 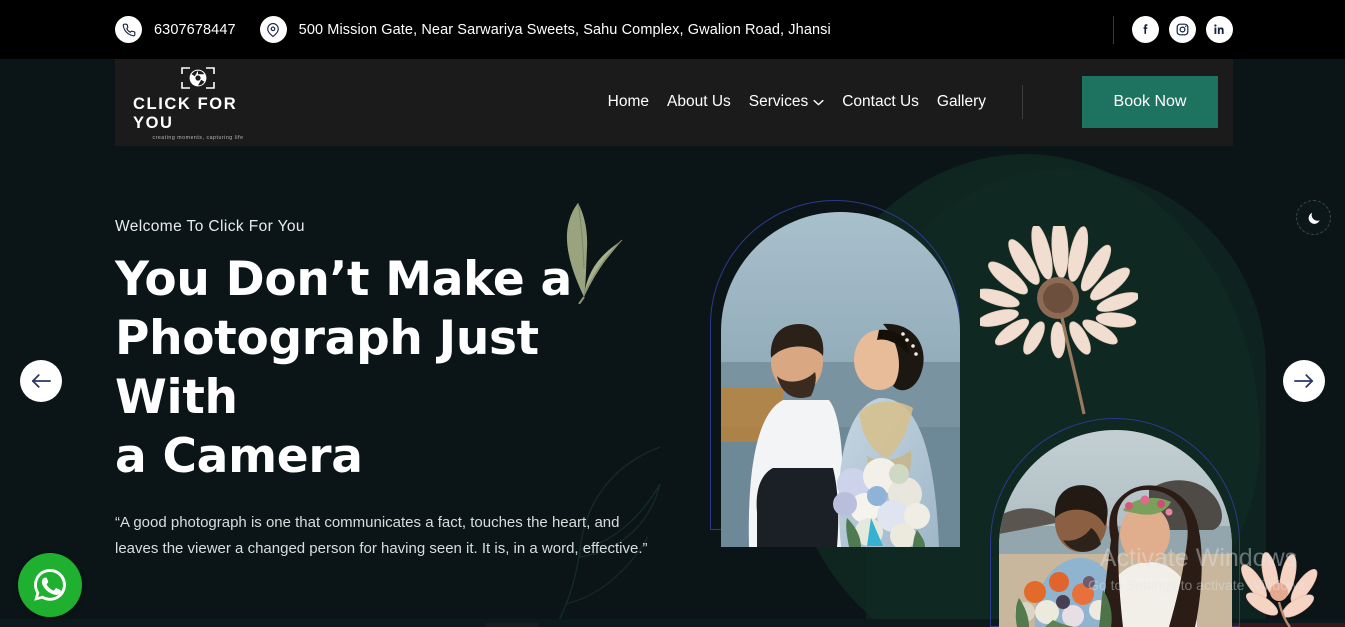 I want to click on carousel-prev-button, so click(x=41, y=381).